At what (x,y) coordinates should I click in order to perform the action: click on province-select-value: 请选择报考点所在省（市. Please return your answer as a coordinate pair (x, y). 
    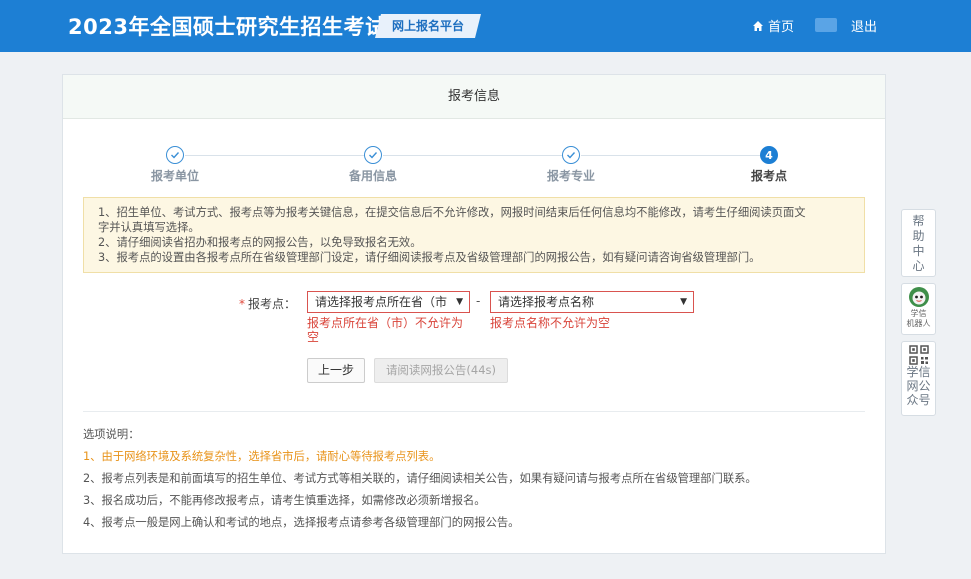
    Looking at the image, I should click on (381, 302).